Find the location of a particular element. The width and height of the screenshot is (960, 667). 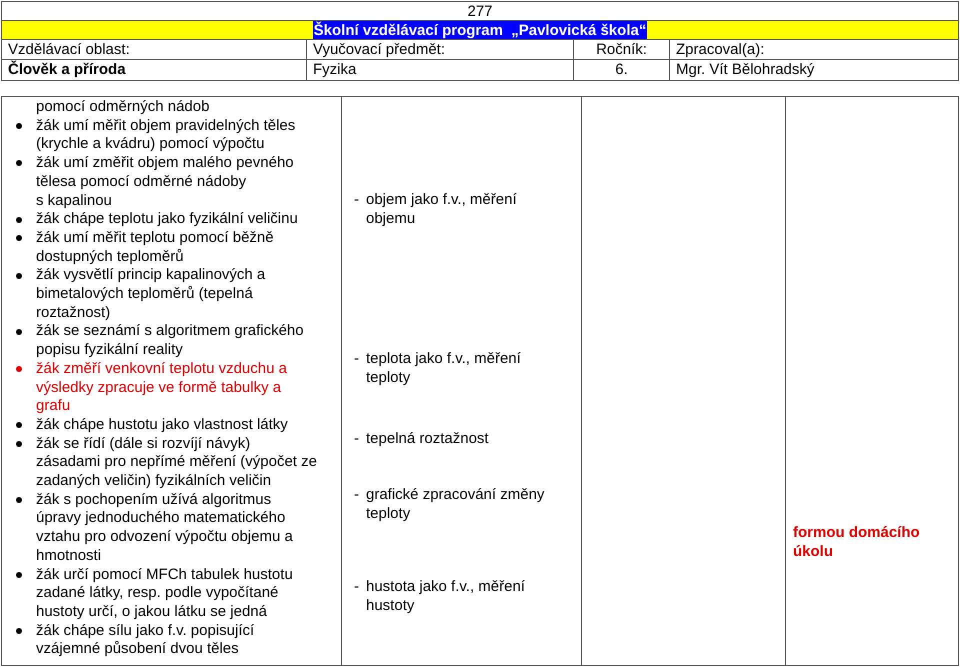

field-label: Zpracoval(a): is located at coordinates (720, 49).